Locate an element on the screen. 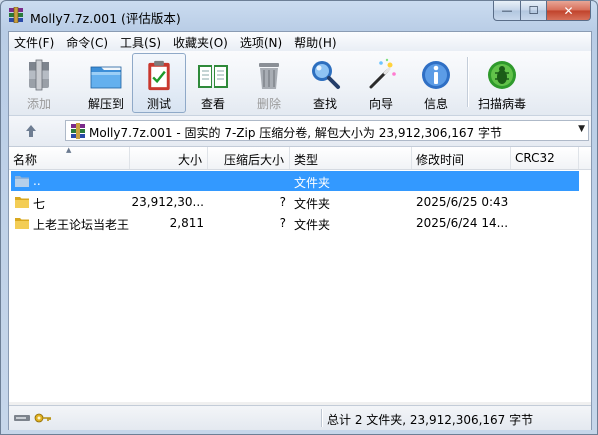 The image size is (598, 435). menu-bar: 文件(F) 命令(C) 工具(S) 收藏夹(O) 选项(N) 帮助(H) is located at coordinates (300, 41).